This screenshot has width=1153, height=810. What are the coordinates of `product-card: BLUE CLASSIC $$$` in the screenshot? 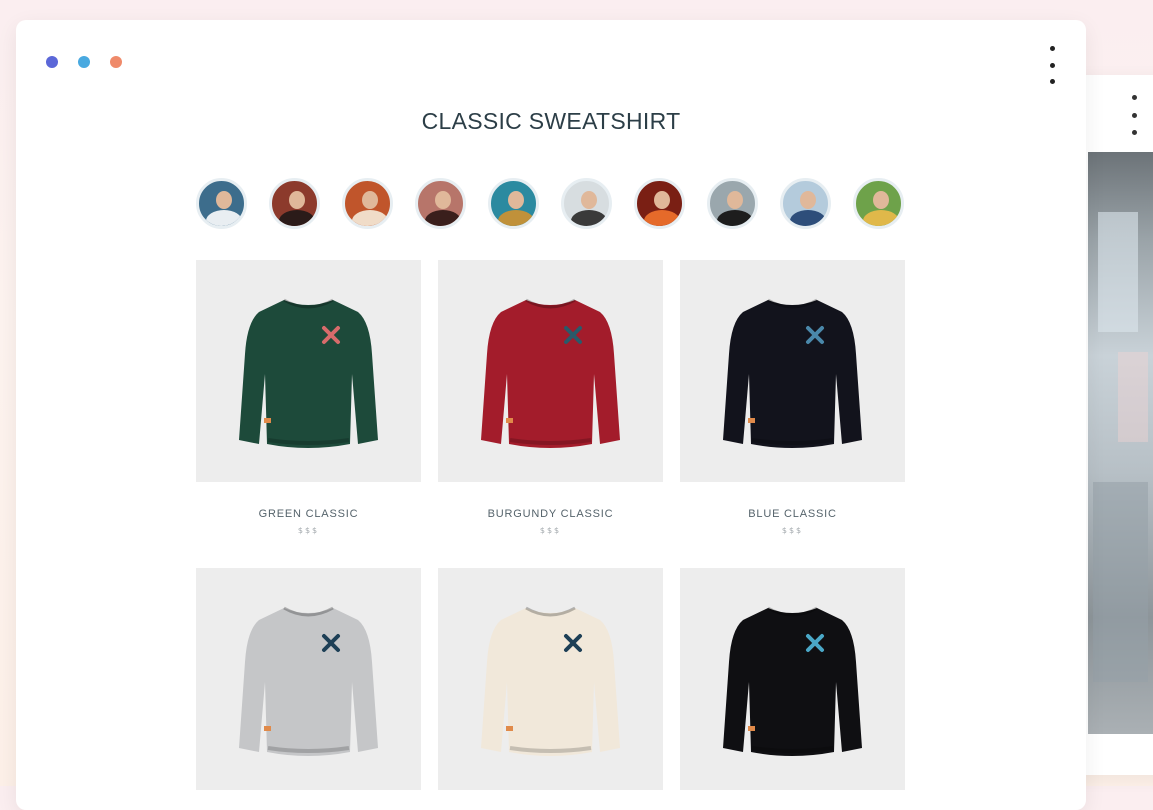 It's located at (792, 397).